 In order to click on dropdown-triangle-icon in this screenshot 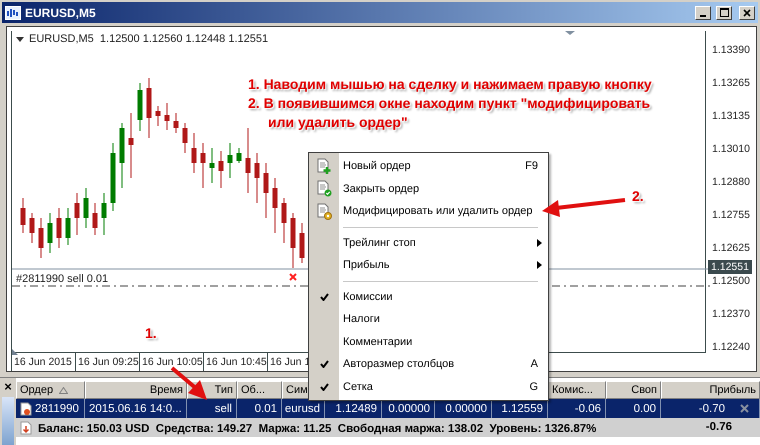, I will do `click(20, 39)`.